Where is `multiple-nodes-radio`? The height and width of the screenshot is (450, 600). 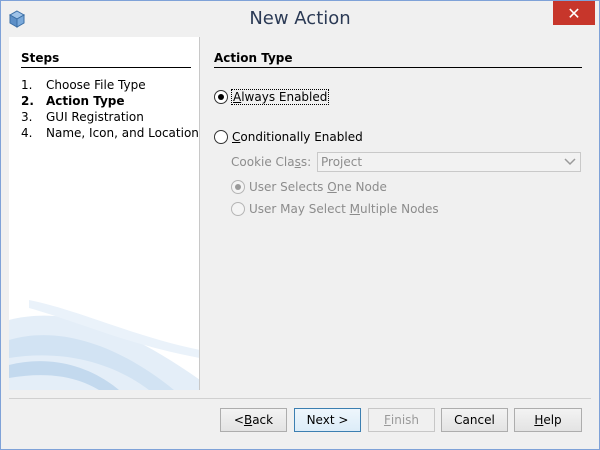
multiple-nodes-radio is located at coordinates (238, 209).